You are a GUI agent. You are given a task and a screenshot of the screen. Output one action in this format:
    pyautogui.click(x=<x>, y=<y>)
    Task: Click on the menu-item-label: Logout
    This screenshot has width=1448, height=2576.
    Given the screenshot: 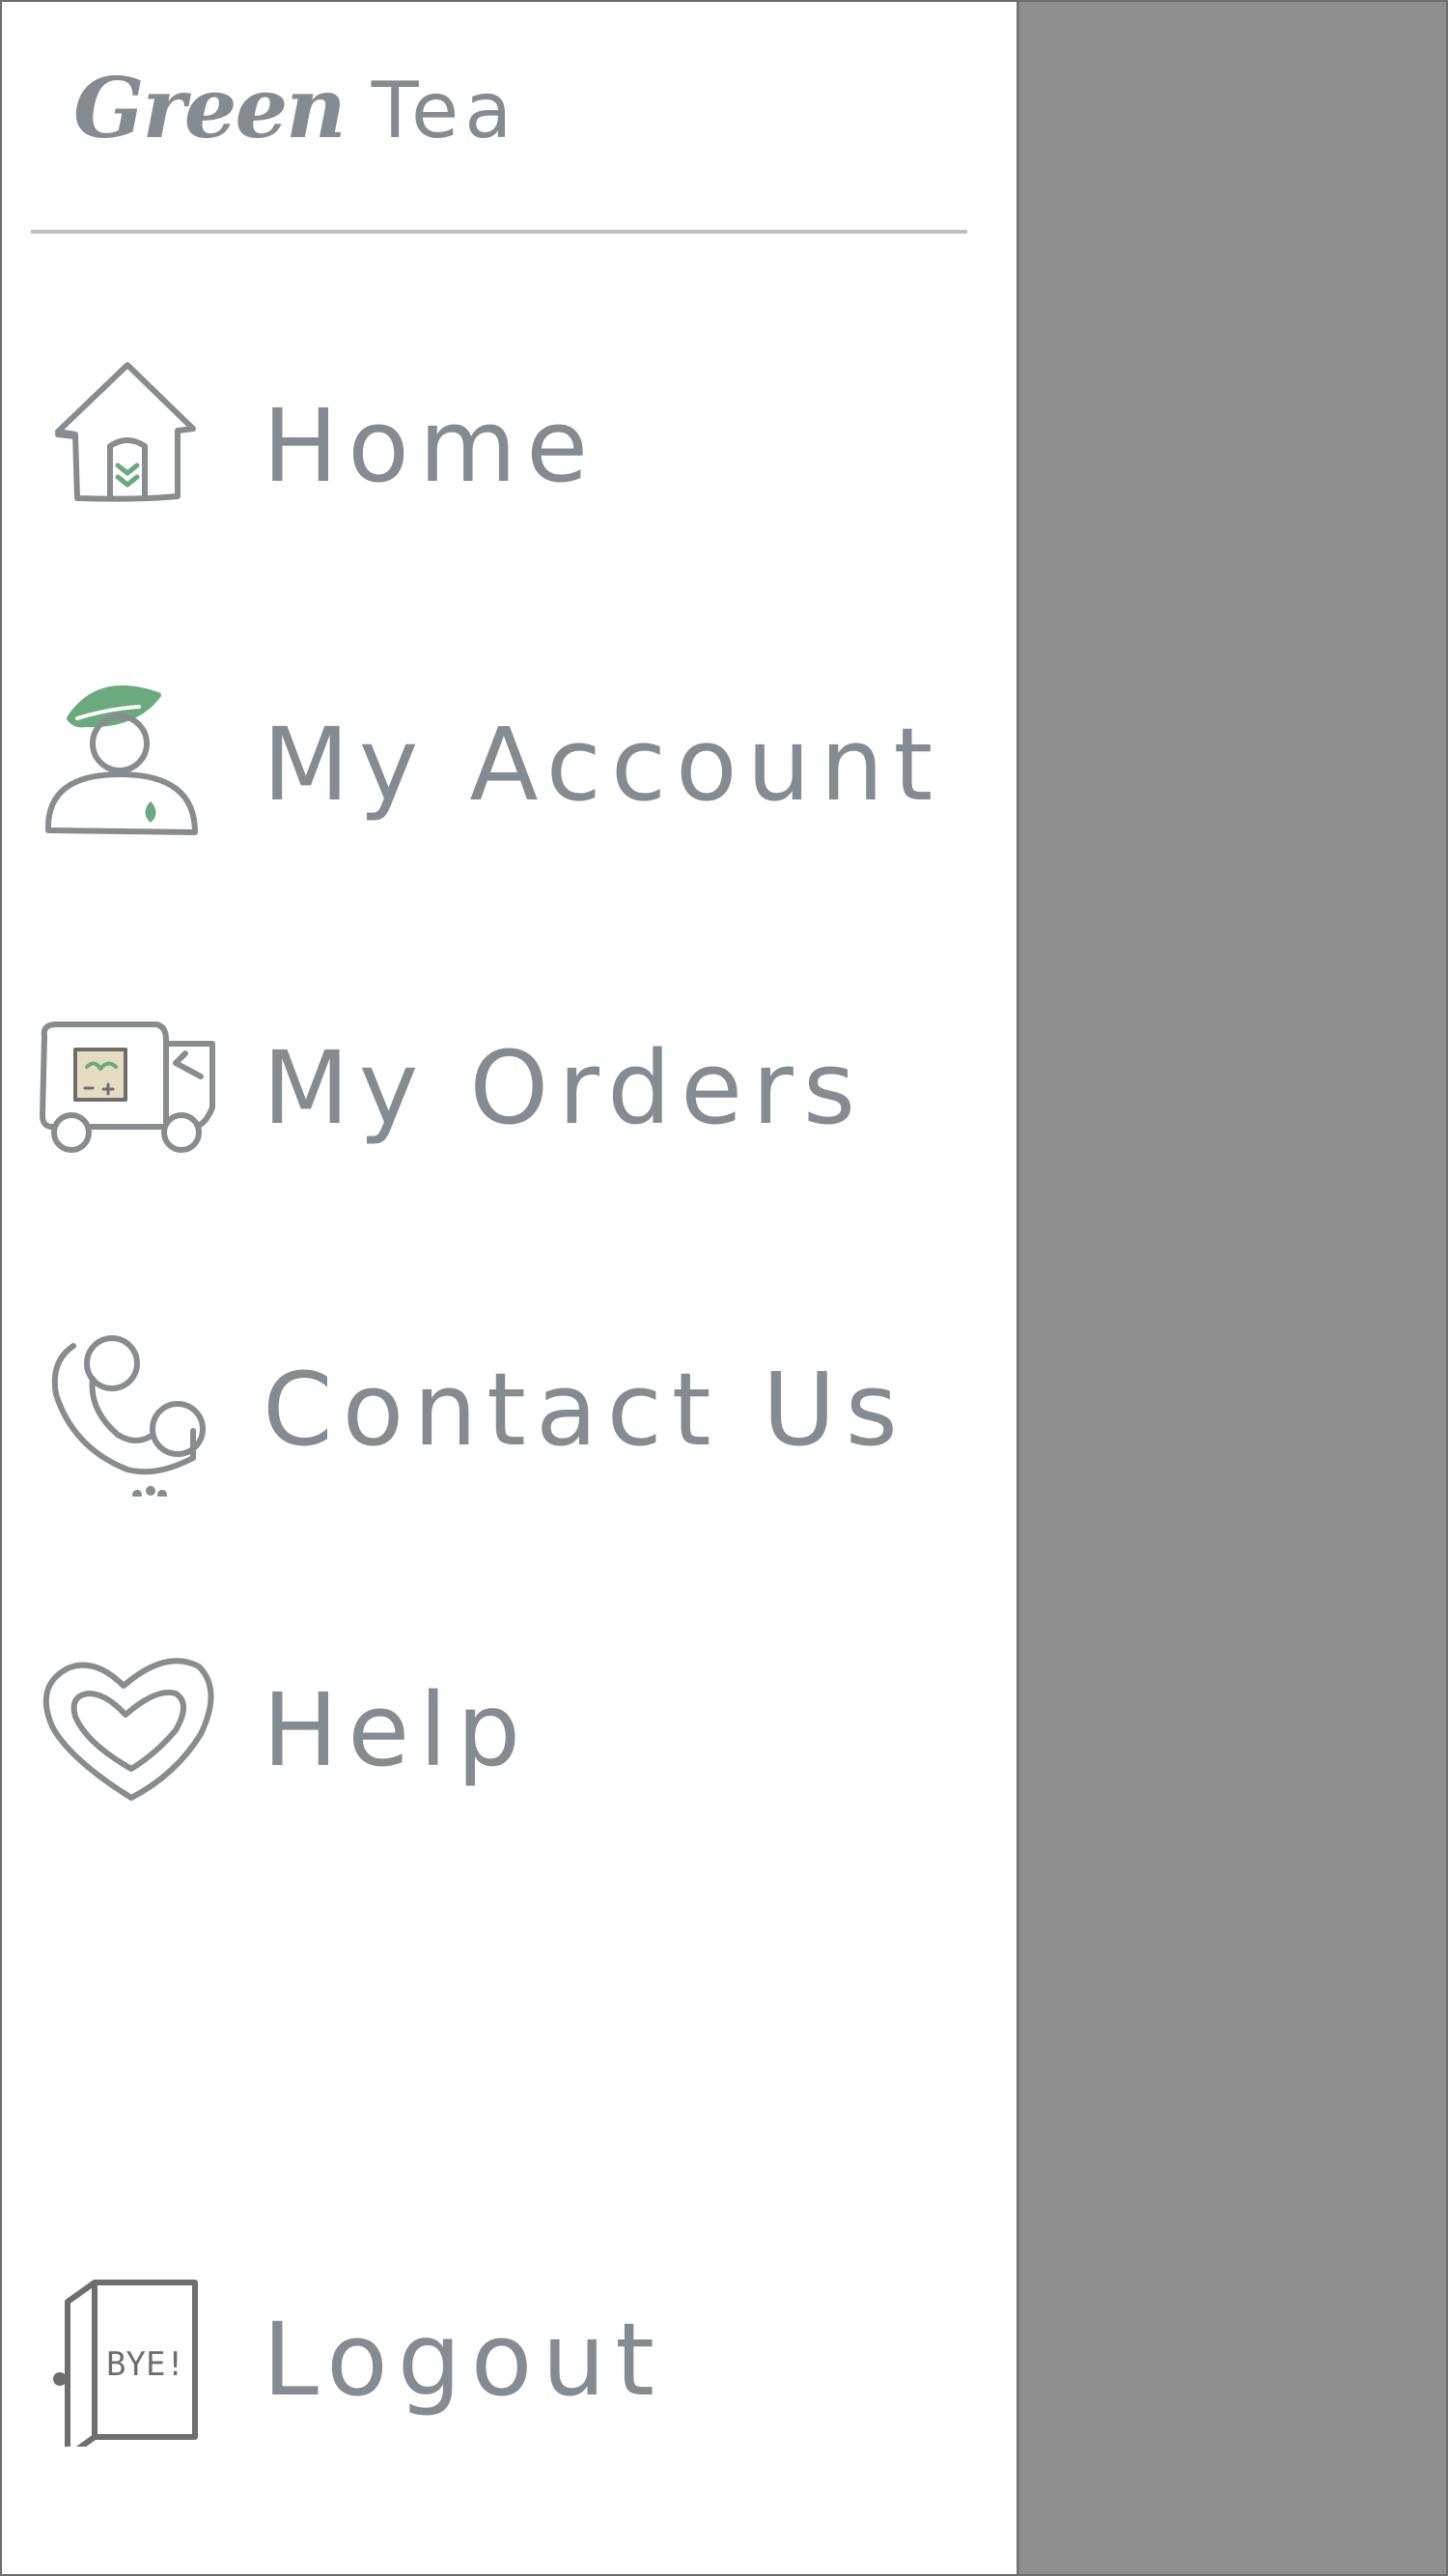 What is the action you would take?
    pyautogui.click(x=464, y=2360)
    